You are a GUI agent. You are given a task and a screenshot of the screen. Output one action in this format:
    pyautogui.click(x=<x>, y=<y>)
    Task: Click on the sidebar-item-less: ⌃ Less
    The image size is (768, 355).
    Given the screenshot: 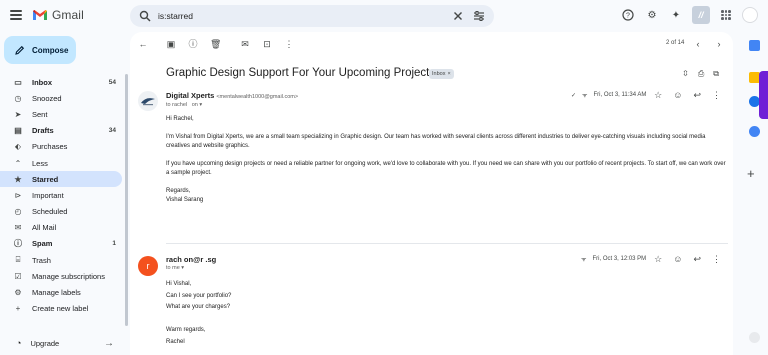 What is the action you would take?
    pyautogui.click(x=61, y=163)
    